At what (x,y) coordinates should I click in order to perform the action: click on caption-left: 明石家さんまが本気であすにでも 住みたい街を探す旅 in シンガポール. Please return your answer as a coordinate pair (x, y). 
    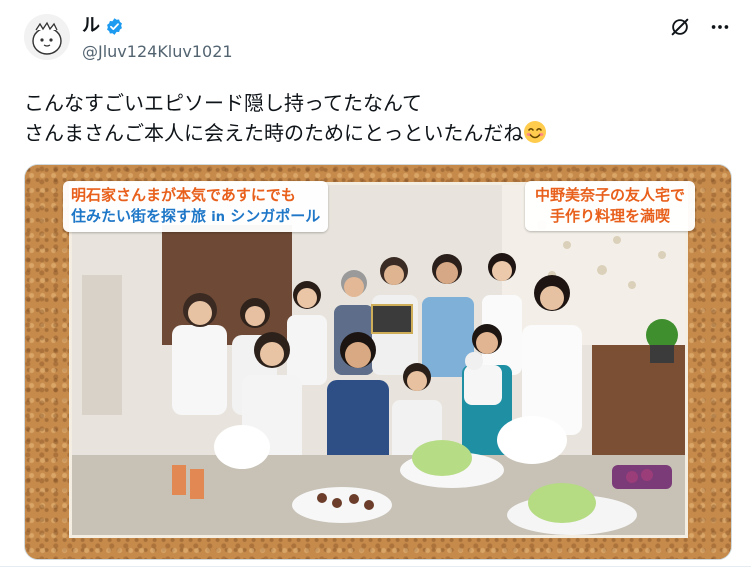
    Looking at the image, I should click on (196, 206).